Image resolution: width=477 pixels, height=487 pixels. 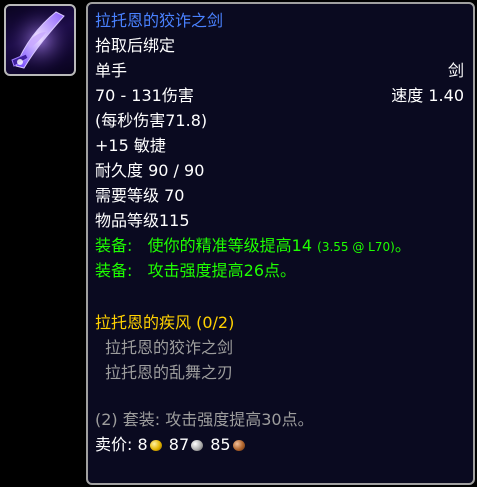 I want to click on equip-effect-2: 装备: 攻击强度提高26点。, so click(x=279, y=270).